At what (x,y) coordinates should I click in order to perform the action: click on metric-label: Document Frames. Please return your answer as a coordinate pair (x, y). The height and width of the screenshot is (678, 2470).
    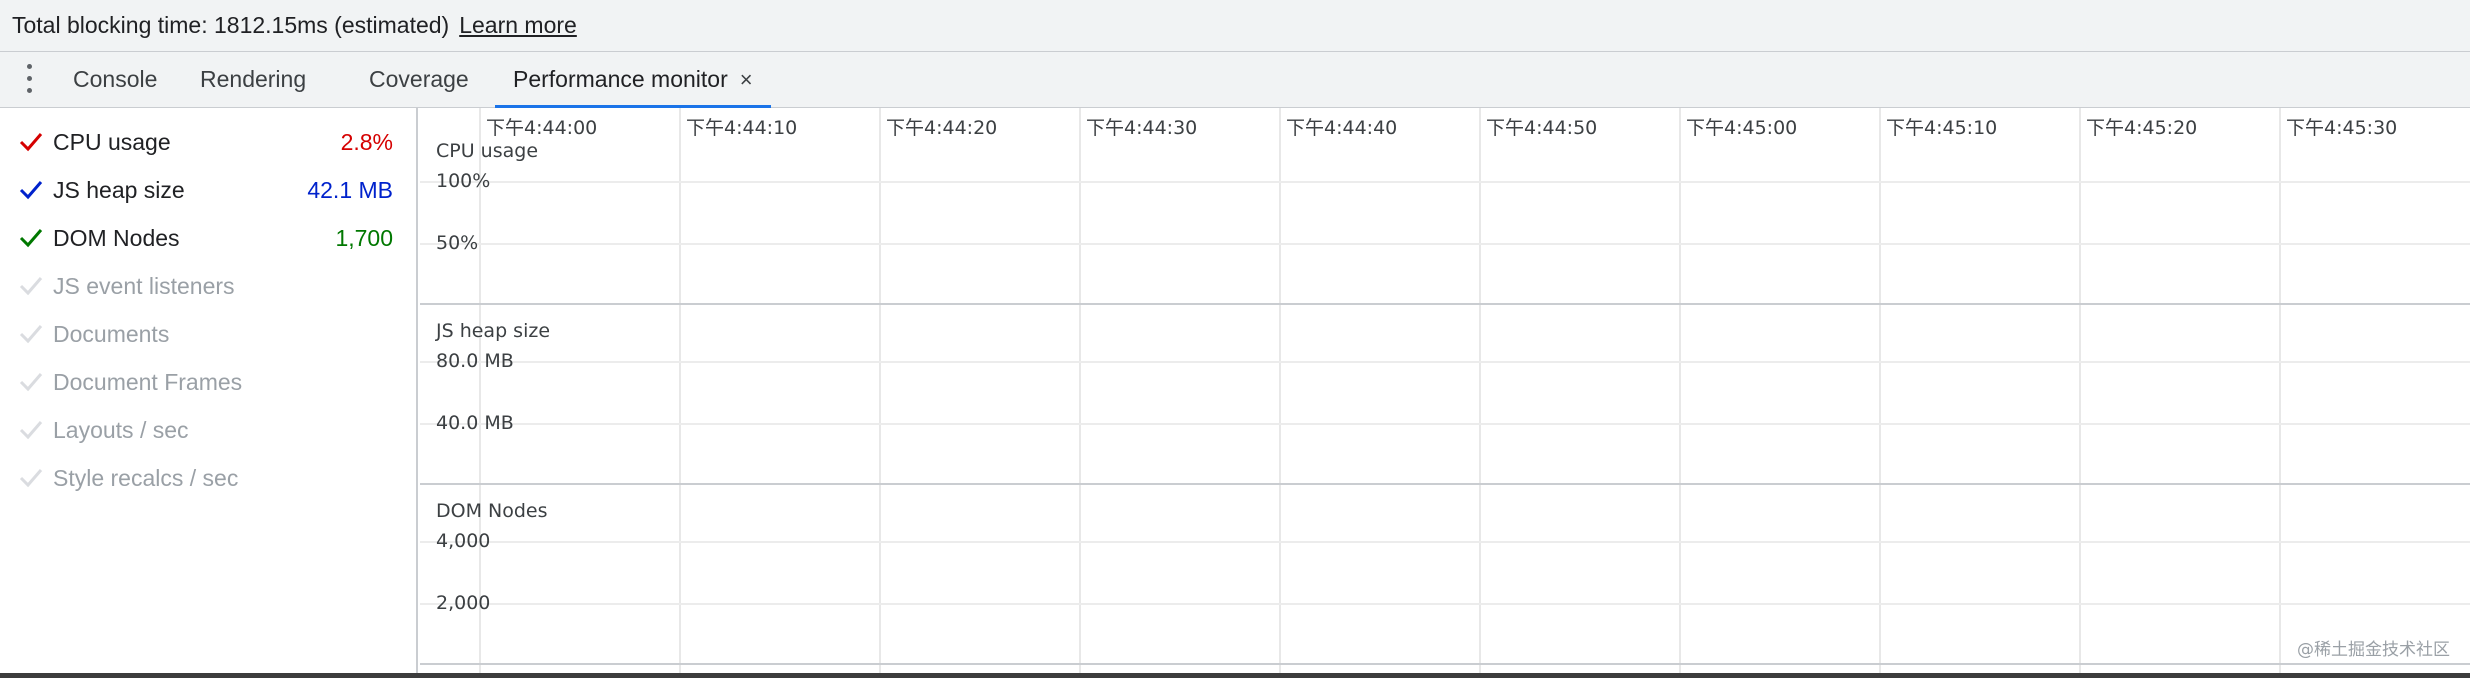
    Looking at the image, I should click on (148, 382).